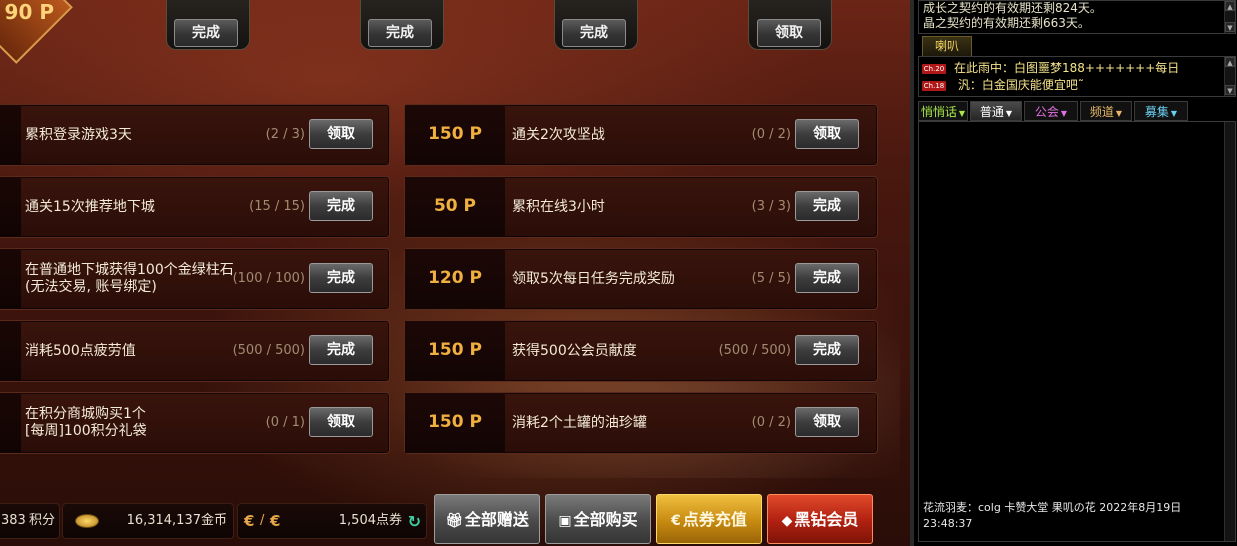  Describe the element at coordinates (991, 112) in the screenshot. I see `tab-label: 普通` at that location.